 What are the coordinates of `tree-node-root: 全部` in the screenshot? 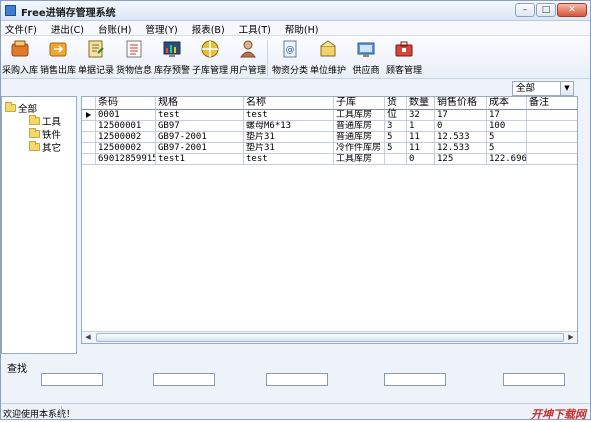 It's located at (21, 108).